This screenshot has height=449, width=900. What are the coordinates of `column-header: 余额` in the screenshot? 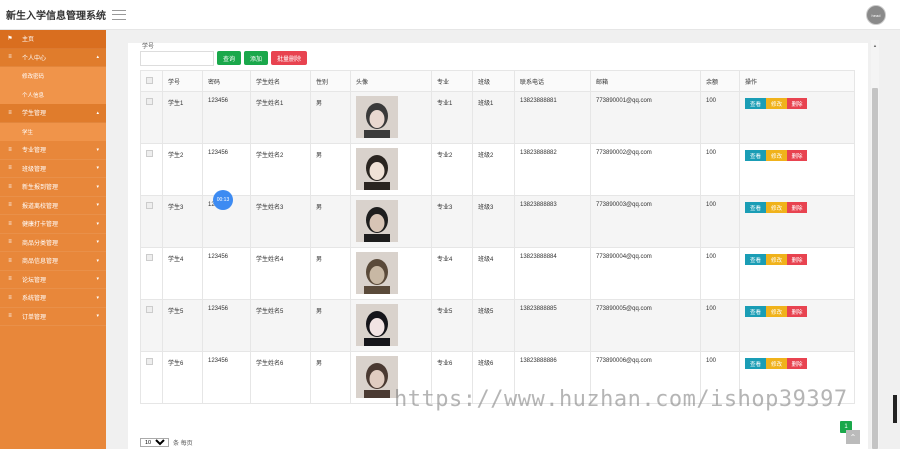 It's located at (720, 81).